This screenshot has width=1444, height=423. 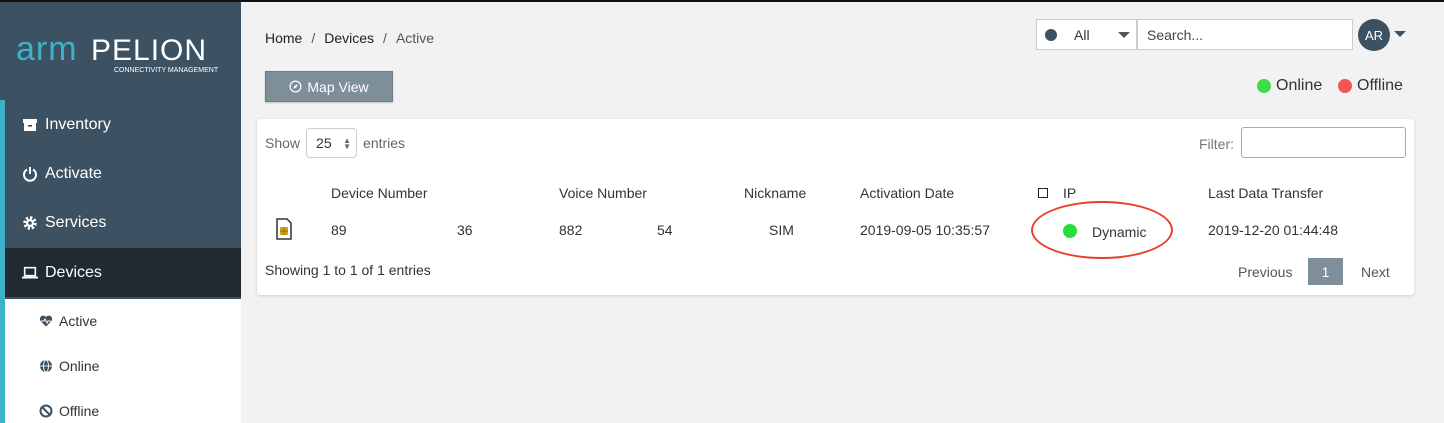 I want to click on column-header-nickname: Nickname, so click(x=775, y=193).